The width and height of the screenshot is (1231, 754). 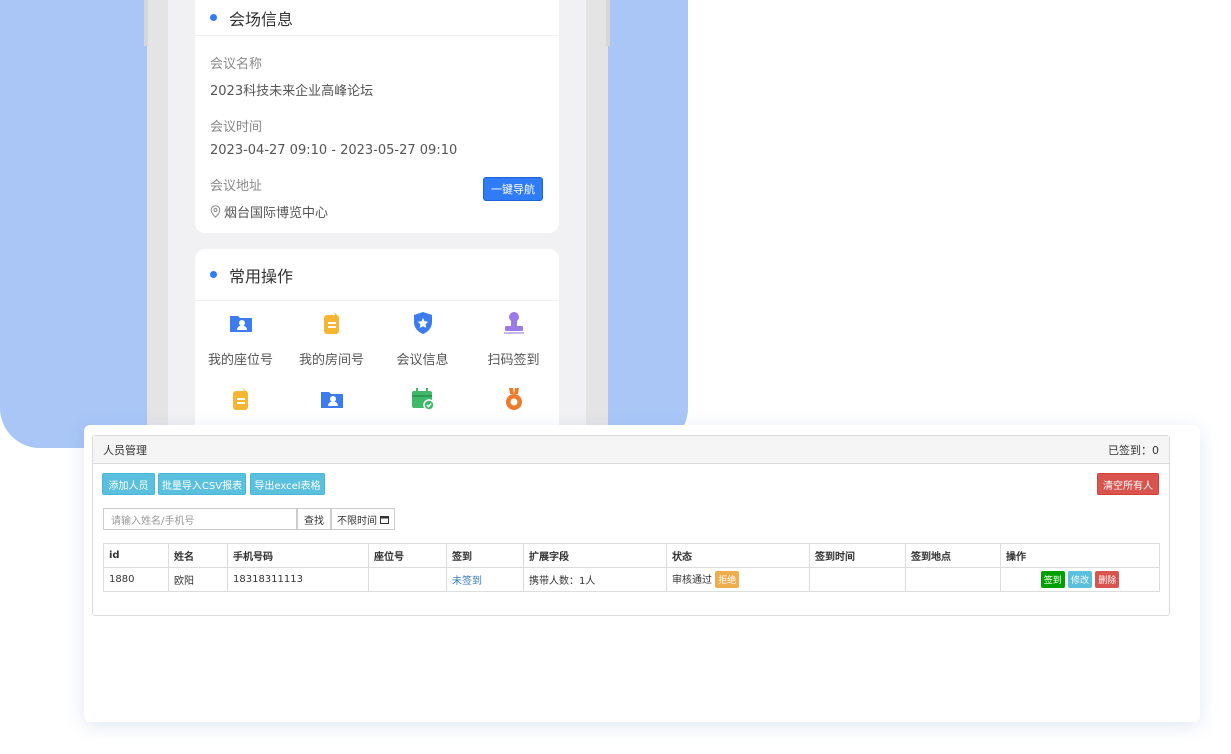 What do you see at coordinates (1128, 484) in the screenshot?
I see `clear-all-button: 清空所有人` at bounding box center [1128, 484].